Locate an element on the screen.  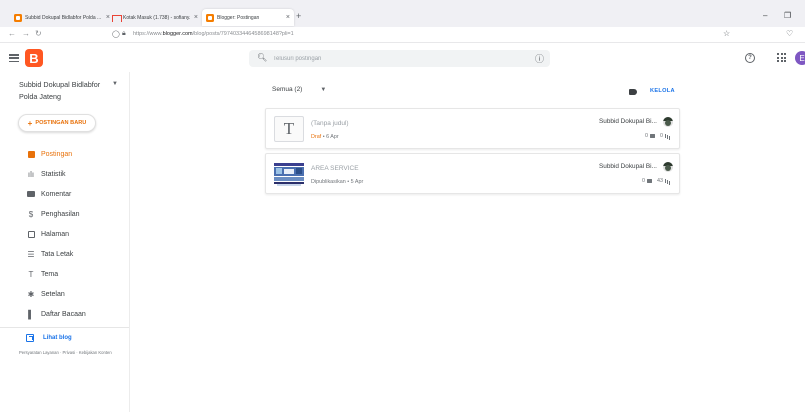
maximize-icon: ❐ is located at coordinates (787, 15).